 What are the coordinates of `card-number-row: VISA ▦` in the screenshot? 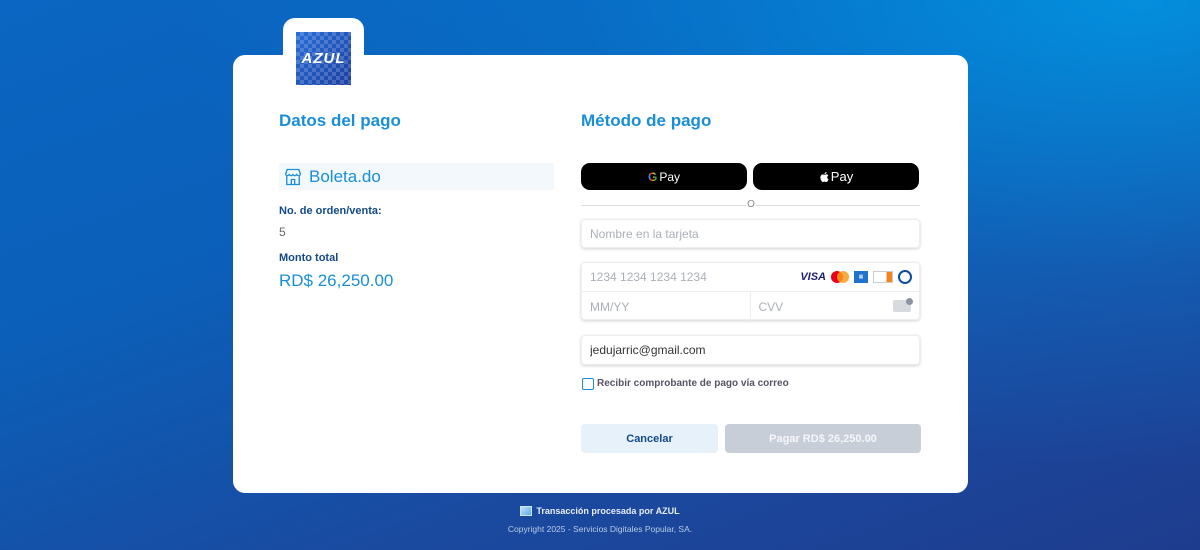 It's located at (750, 277).